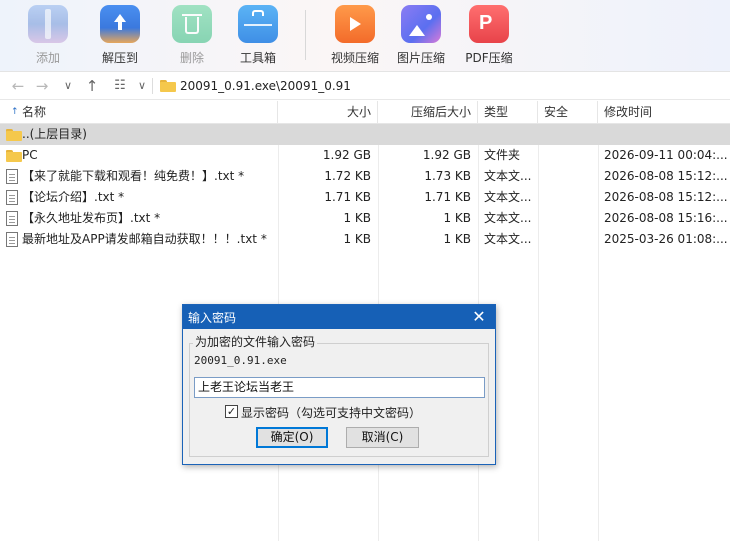  I want to click on column-header: ↑ 名称 大小 压缩后大小 类型 安全 修改时间, so click(365, 112).